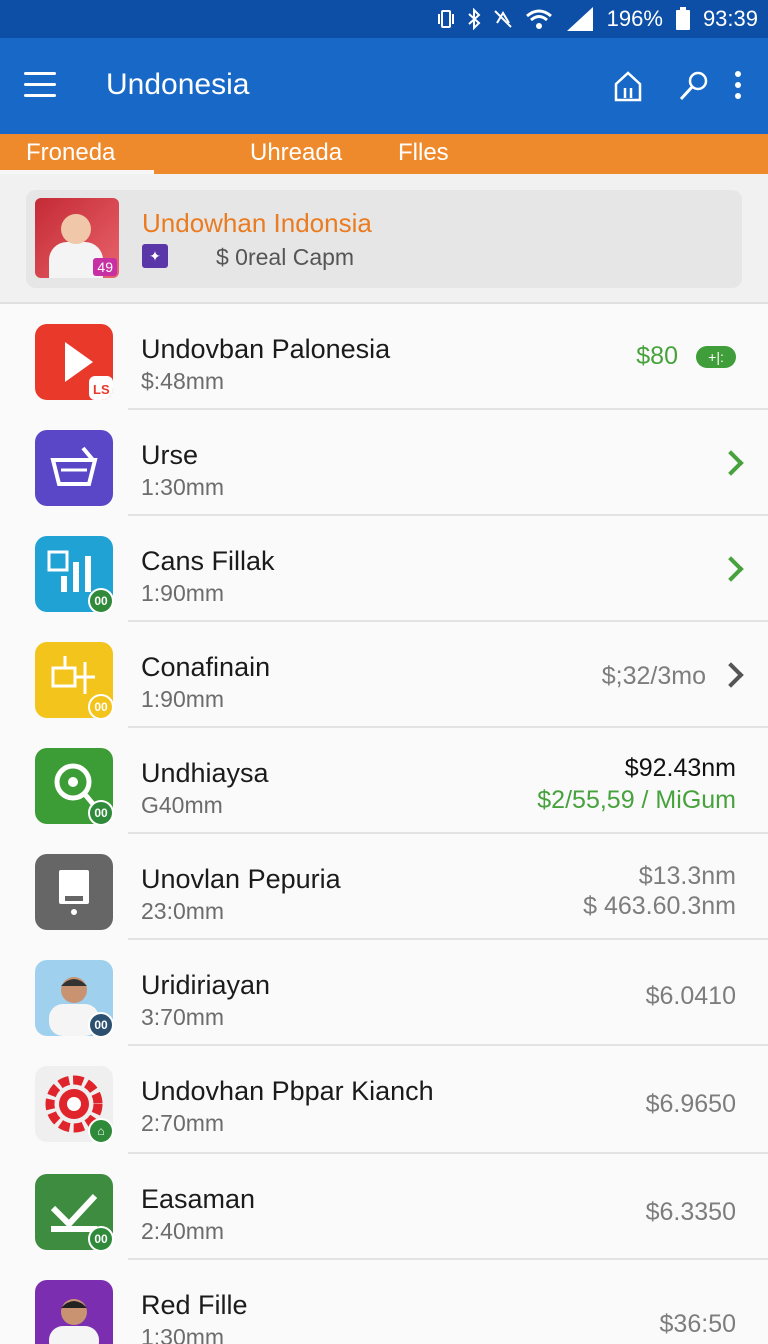 This screenshot has height=1344, width=768. What do you see at coordinates (539, 19) in the screenshot?
I see `wifi-icon` at bounding box center [539, 19].